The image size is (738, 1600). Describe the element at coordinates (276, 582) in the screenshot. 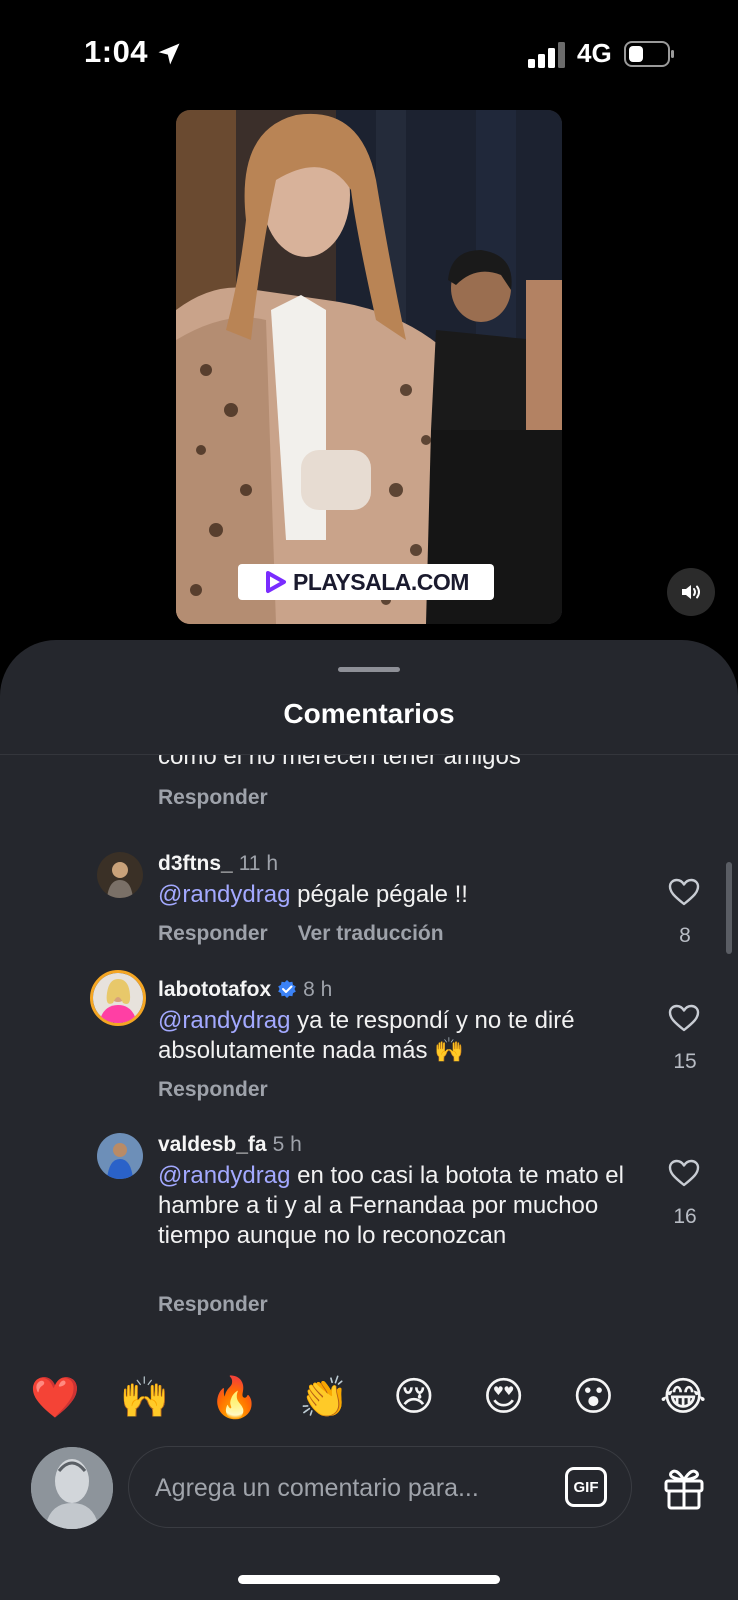

I see `play-logo-icon` at that location.